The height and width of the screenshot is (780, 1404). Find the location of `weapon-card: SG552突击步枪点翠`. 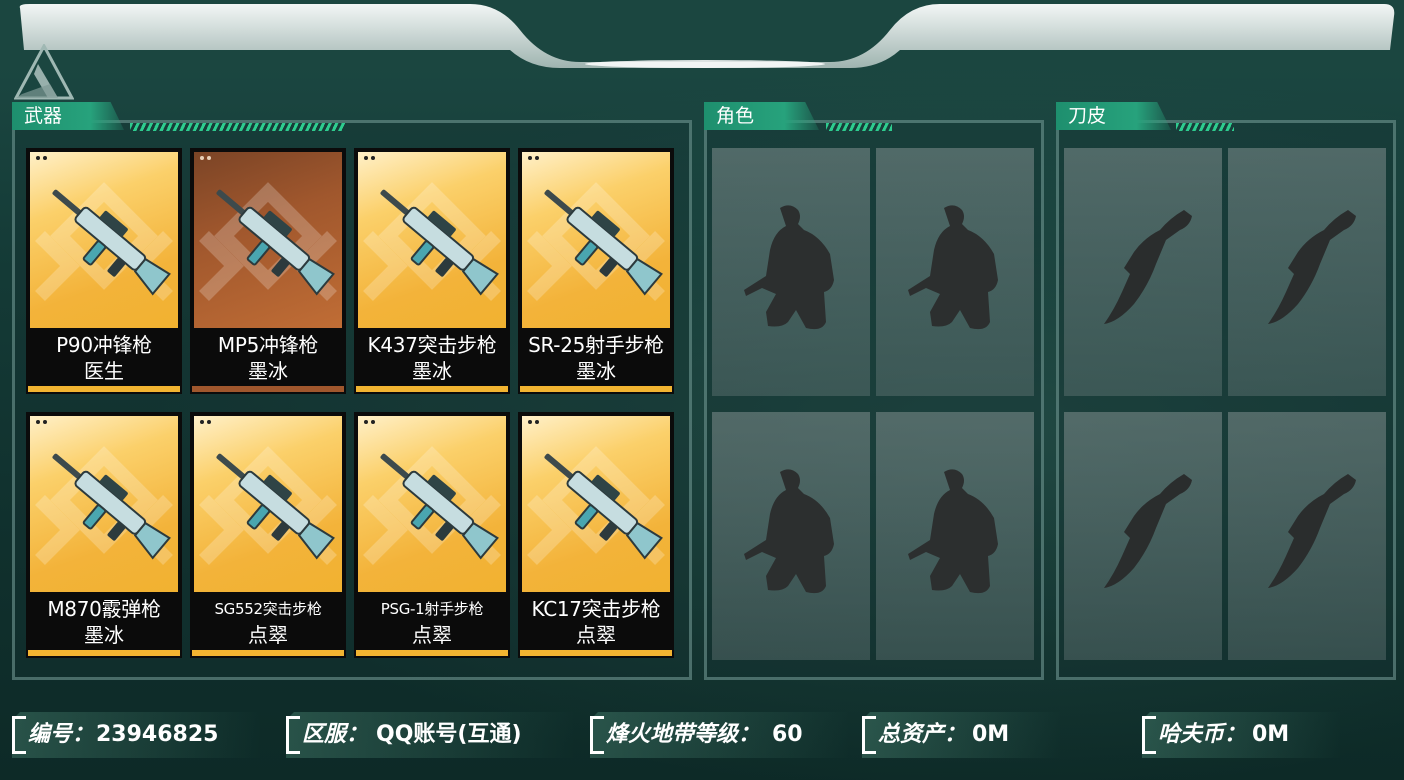

weapon-card: SG552突击步枪点翠 is located at coordinates (268, 535).